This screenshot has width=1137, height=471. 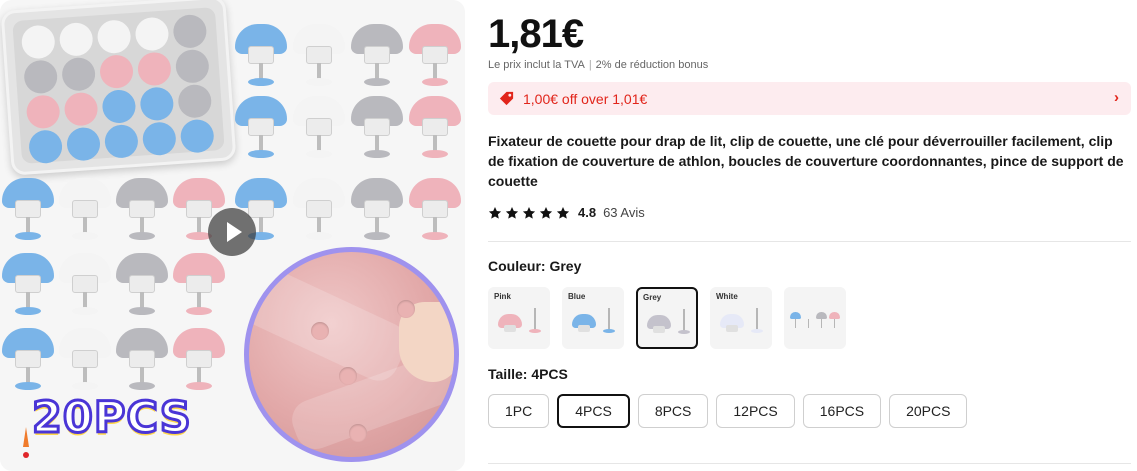 I want to click on coupon-banner: 1,00€ off over 1,01€ ›, so click(x=809, y=98).